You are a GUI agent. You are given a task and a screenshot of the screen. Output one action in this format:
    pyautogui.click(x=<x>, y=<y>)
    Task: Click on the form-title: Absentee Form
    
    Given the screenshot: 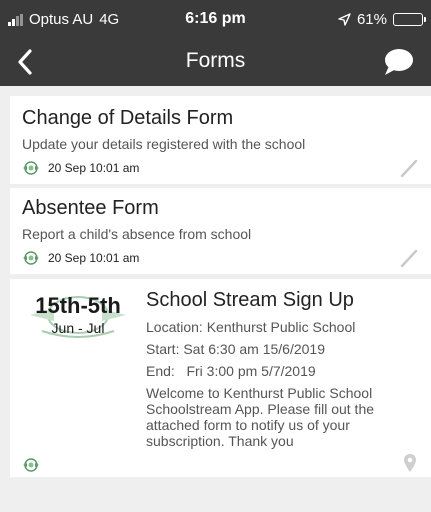 What is the action you would take?
    pyautogui.click(x=90, y=208)
    